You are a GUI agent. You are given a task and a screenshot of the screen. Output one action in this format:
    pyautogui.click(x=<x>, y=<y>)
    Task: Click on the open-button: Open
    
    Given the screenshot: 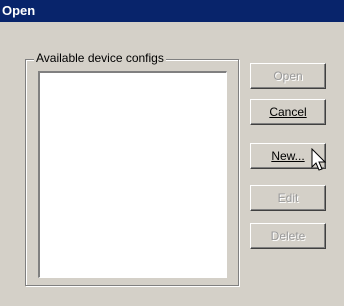 What is the action you would take?
    pyautogui.click(x=288, y=76)
    